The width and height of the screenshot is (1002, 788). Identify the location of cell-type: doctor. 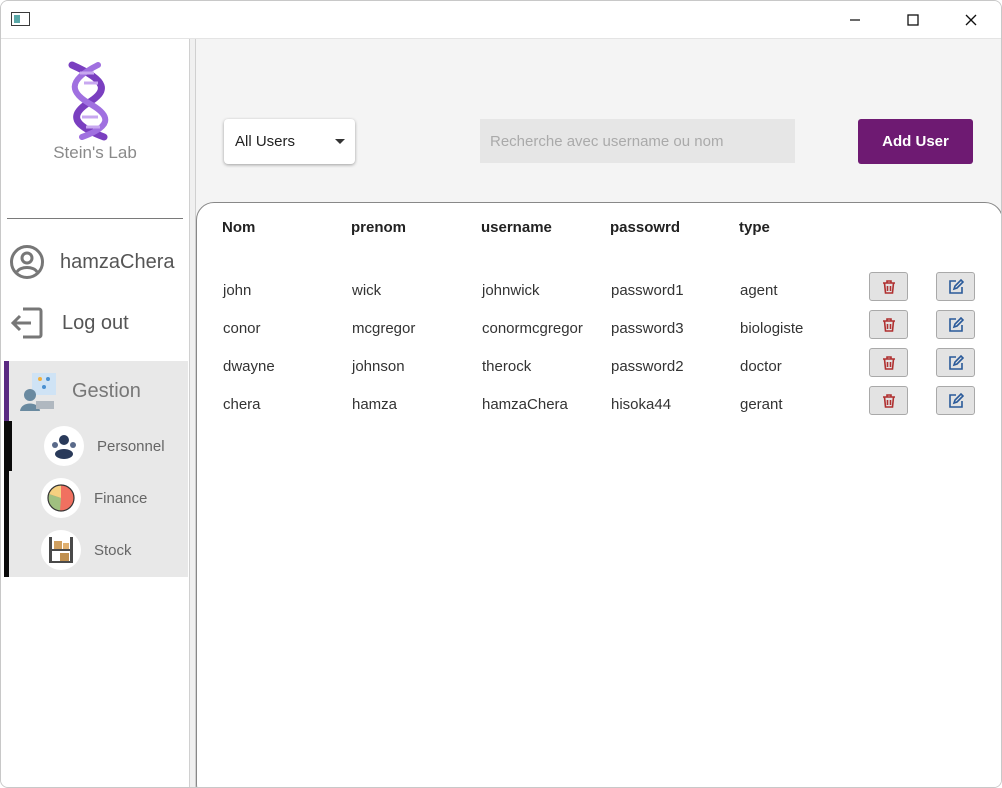
(761, 366).